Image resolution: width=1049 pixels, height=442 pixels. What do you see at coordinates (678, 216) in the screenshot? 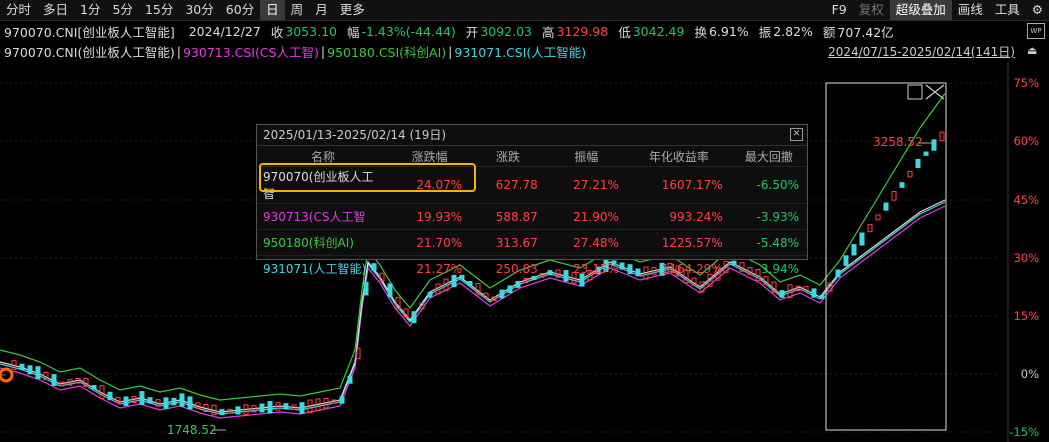
I see `row-annual: 993.24%` at bounding box center [678, 216].